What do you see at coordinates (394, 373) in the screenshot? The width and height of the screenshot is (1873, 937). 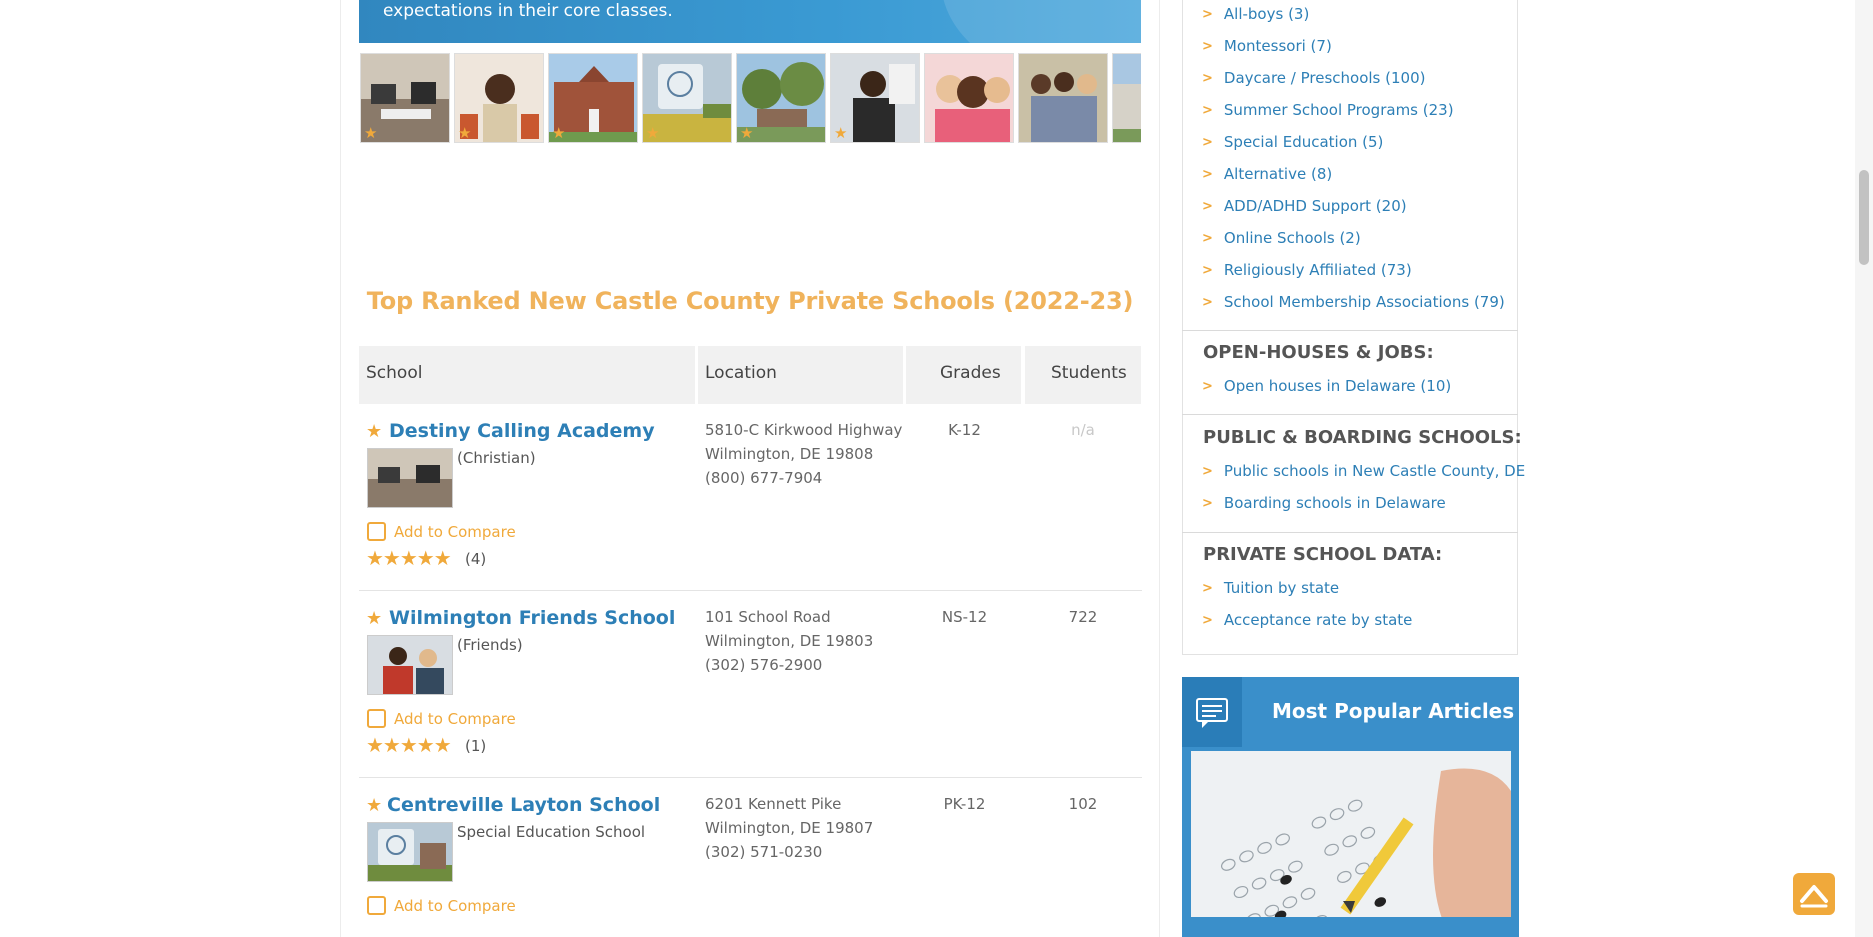 I see `column-header-label: School` at bounding box center [394, 373].